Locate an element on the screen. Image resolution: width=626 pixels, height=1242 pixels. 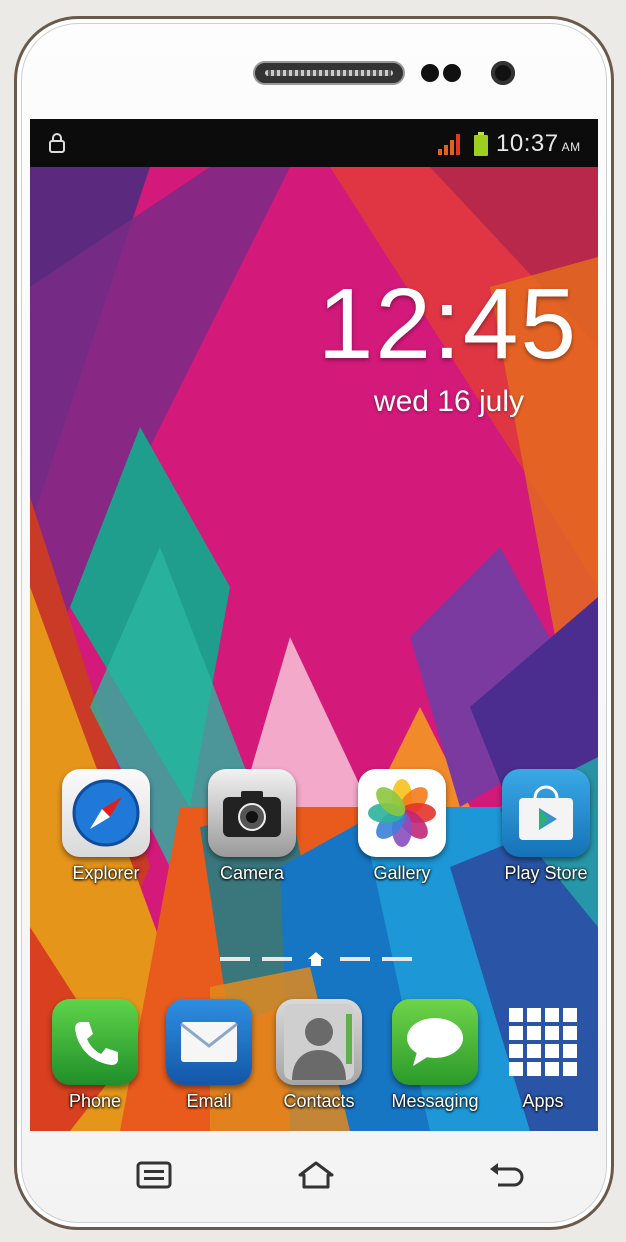
hardware-nav-bar is located at coordinates (314, 1173).